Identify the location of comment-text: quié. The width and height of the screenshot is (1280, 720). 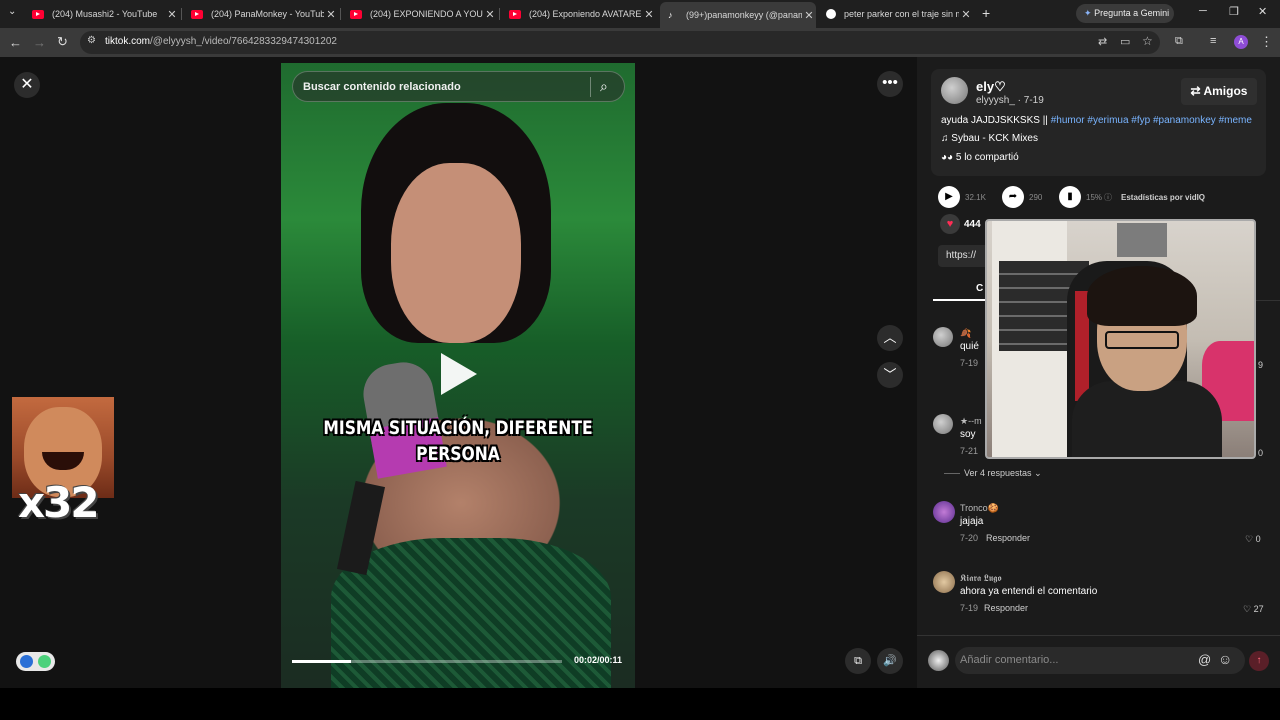
(969, 346).